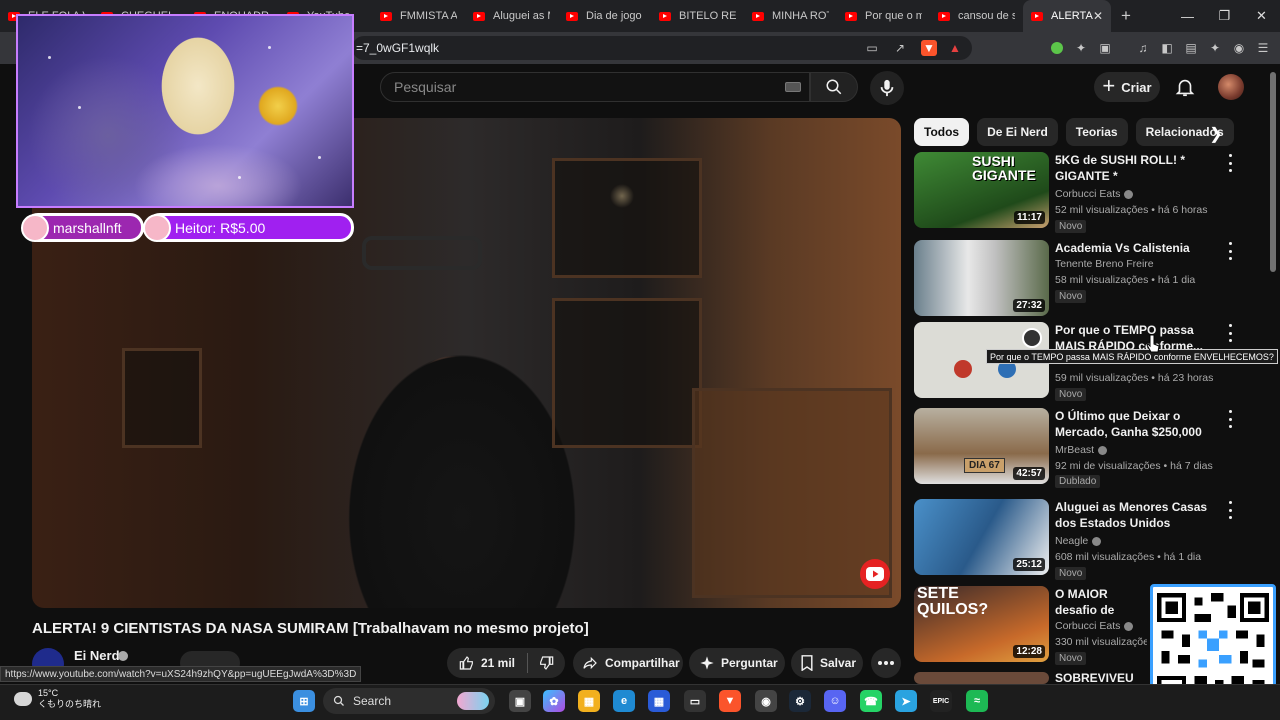  Describe the element at coordinates (1215, 48) in the screenshot. I see `leo-ai-icon: ✦` at that location.